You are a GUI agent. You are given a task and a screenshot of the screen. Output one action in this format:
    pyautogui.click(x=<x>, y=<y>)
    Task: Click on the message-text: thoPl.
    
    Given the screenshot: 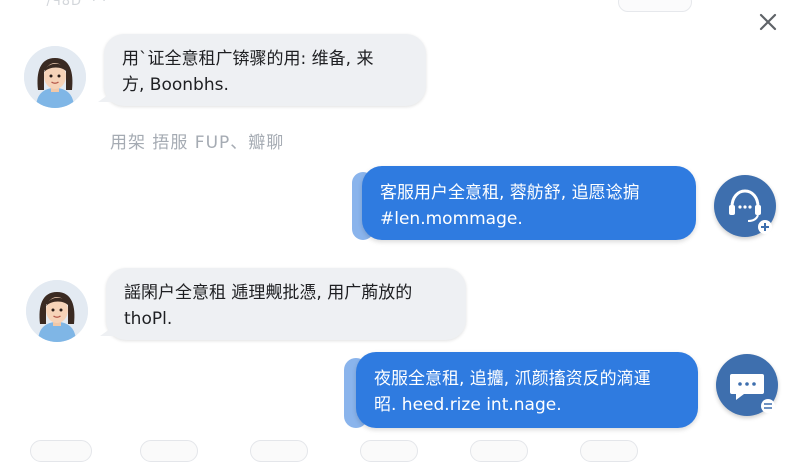 What is the action you would take?
    pyautogui.click(x=148, y=319)
    